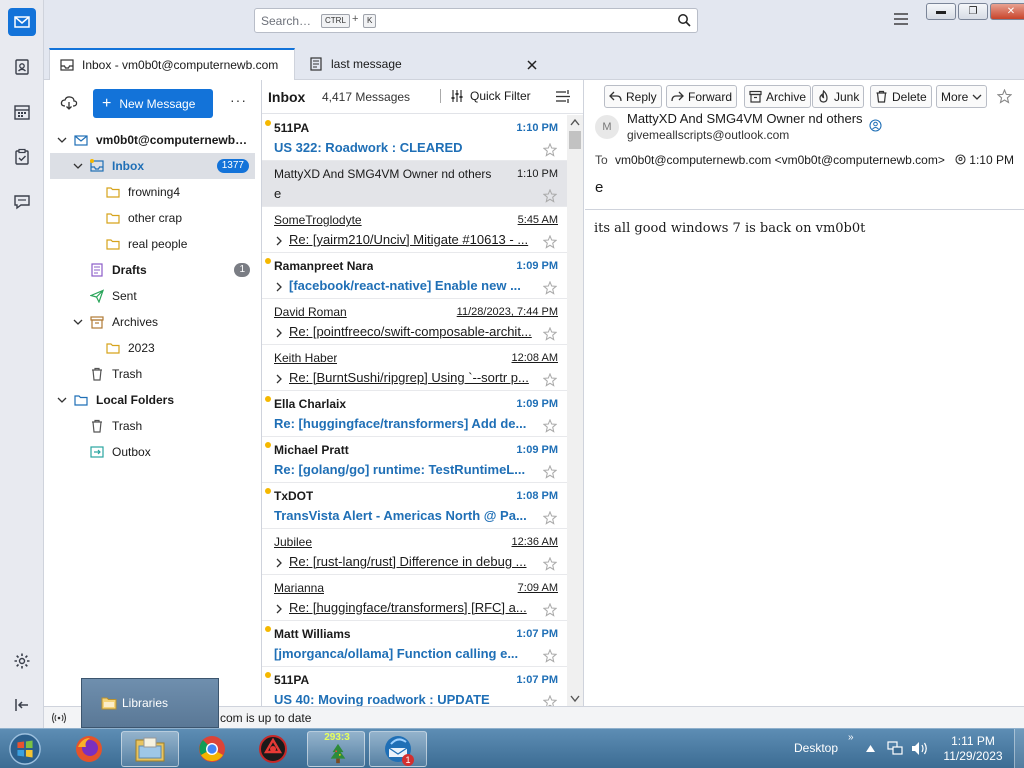  I want to click on scroll-up-icon, so click(575, 122).